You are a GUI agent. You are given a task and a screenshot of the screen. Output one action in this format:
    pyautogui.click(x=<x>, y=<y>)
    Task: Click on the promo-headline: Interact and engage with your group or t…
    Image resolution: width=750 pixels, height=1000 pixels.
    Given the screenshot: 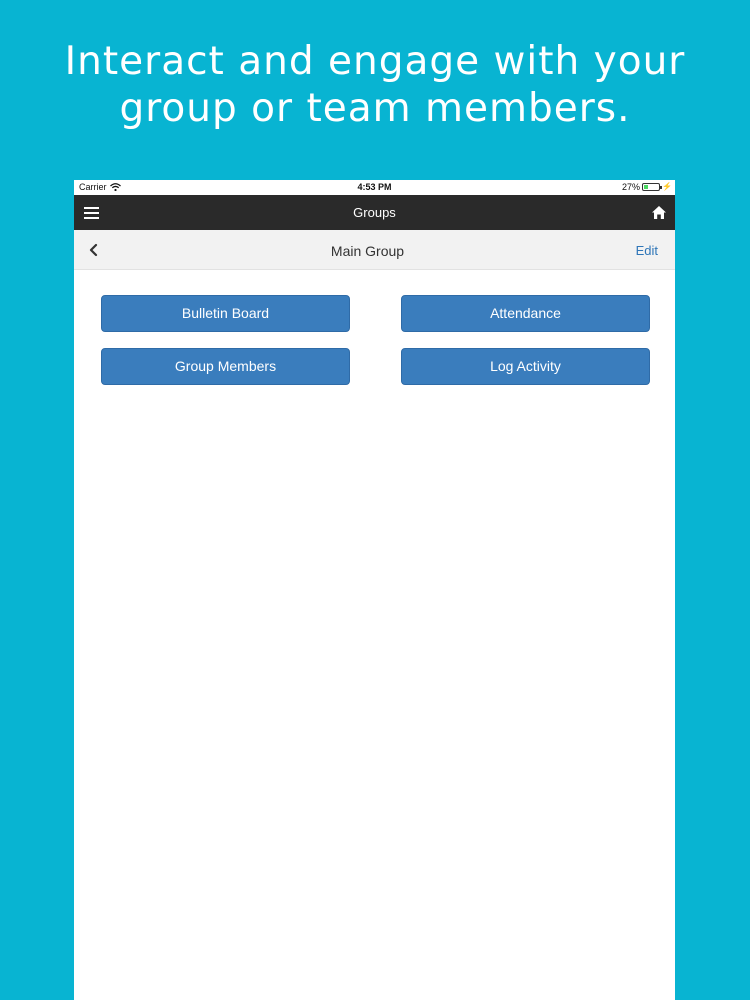 What is the action you would take?
    pyautogui.click(x=375, y=85)
    